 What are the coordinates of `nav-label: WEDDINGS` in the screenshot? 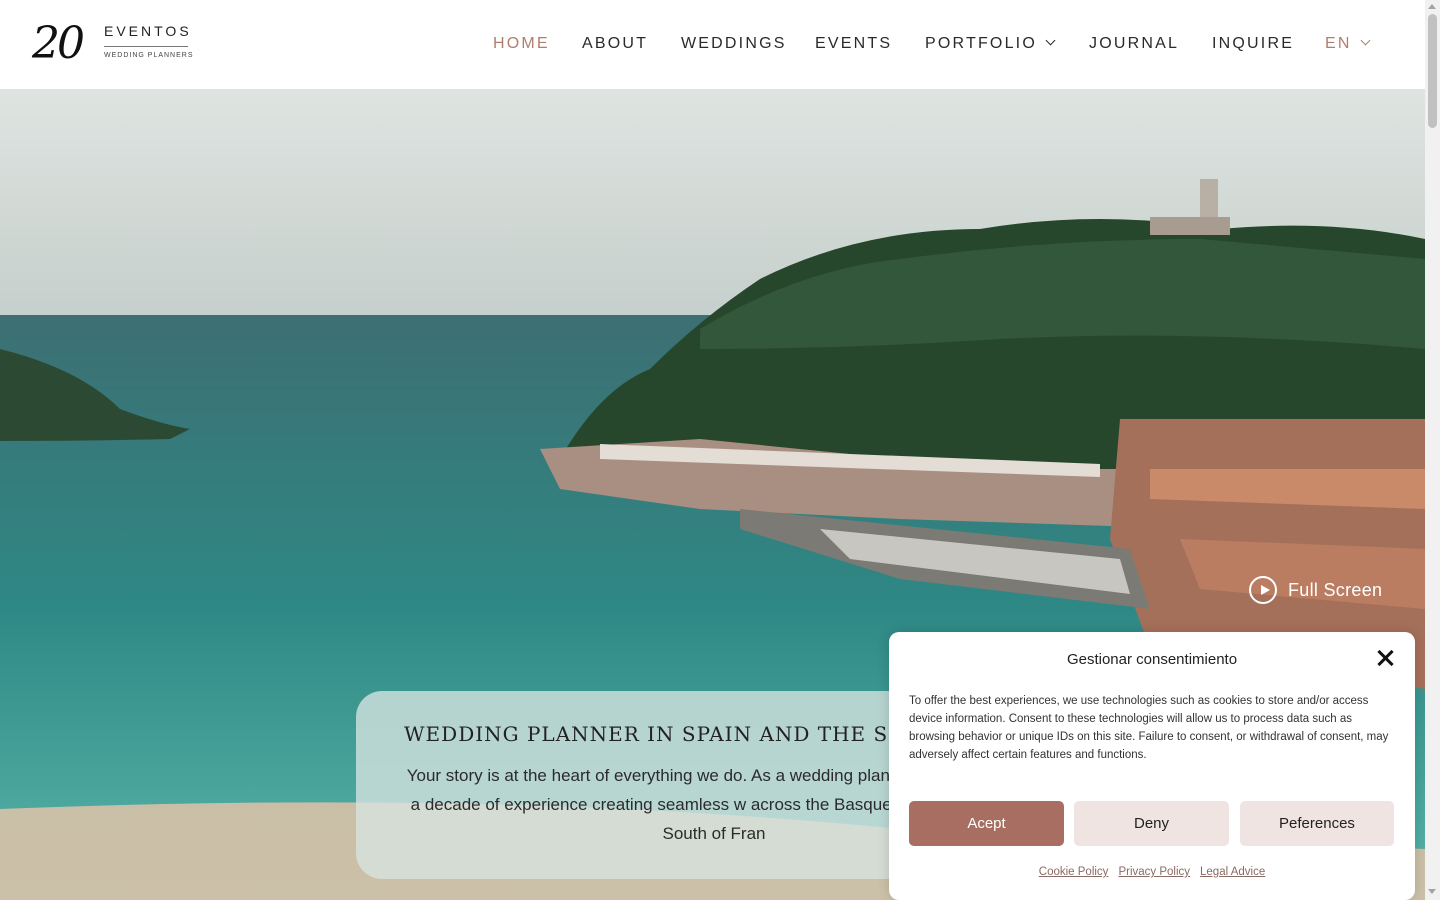 It's located at (734, 43).